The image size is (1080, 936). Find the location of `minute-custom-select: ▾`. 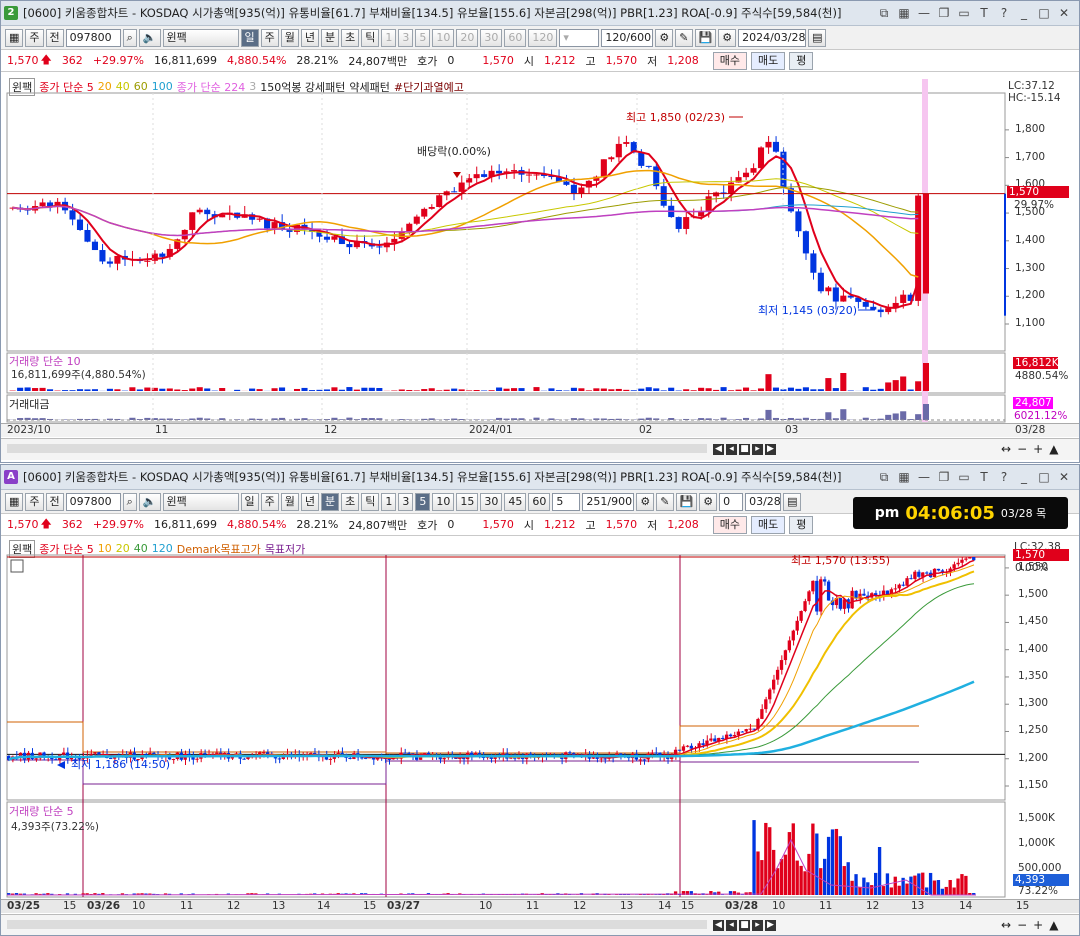

minute-custom-select: ▾ is located at coordinates (579, 37).